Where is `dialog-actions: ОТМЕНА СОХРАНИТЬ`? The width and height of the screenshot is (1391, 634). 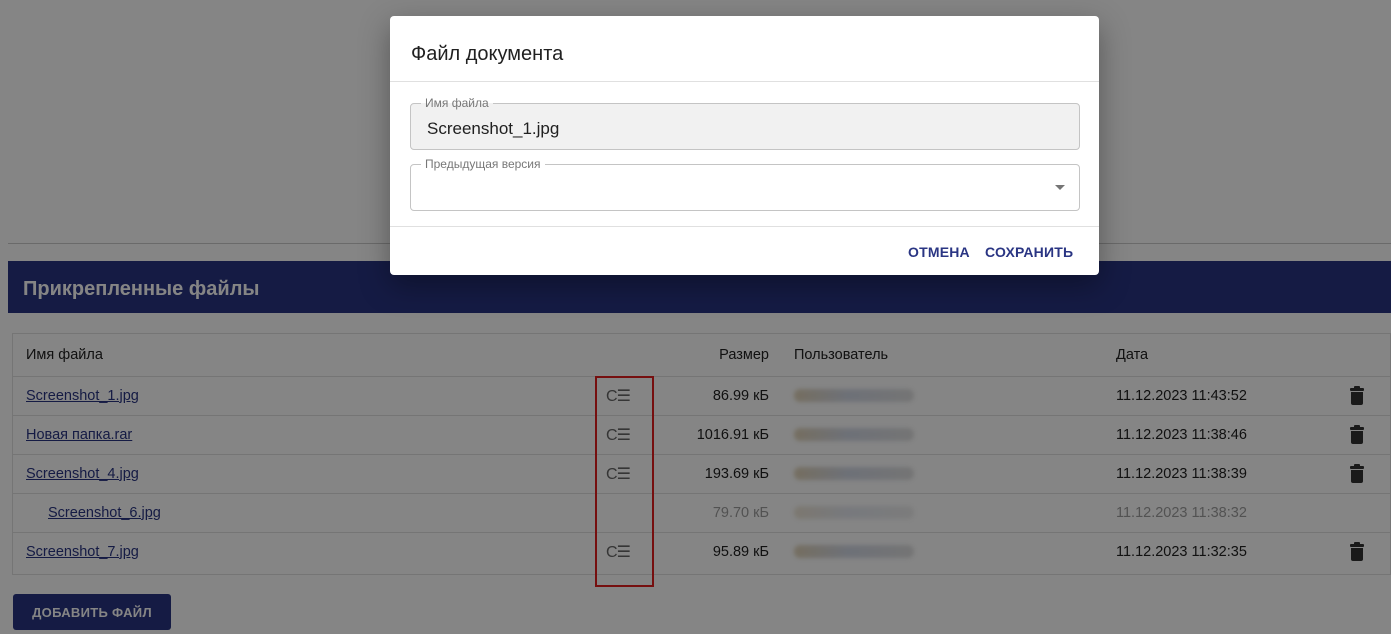 dialog-actions: ОТМЕНА СОХРАНИТЬ is located at coordinates (744, 250).